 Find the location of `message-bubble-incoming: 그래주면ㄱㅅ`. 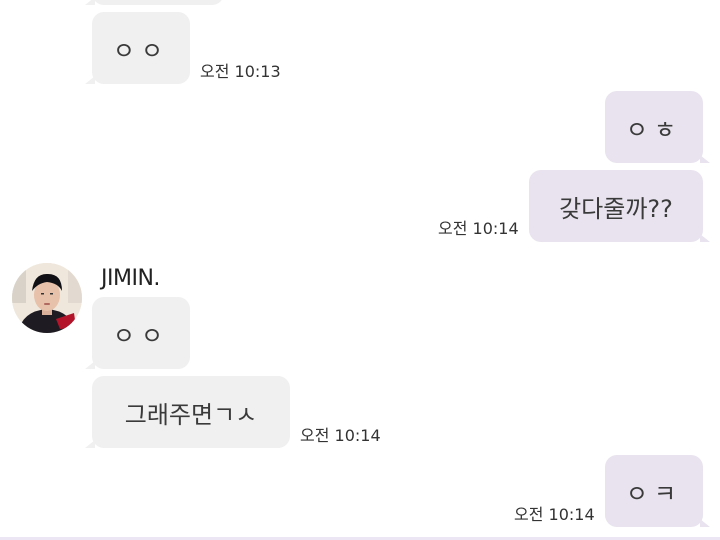

message-bubble-incoming: 그래주면ㄱㅅ is located at coordinates (187, 412).